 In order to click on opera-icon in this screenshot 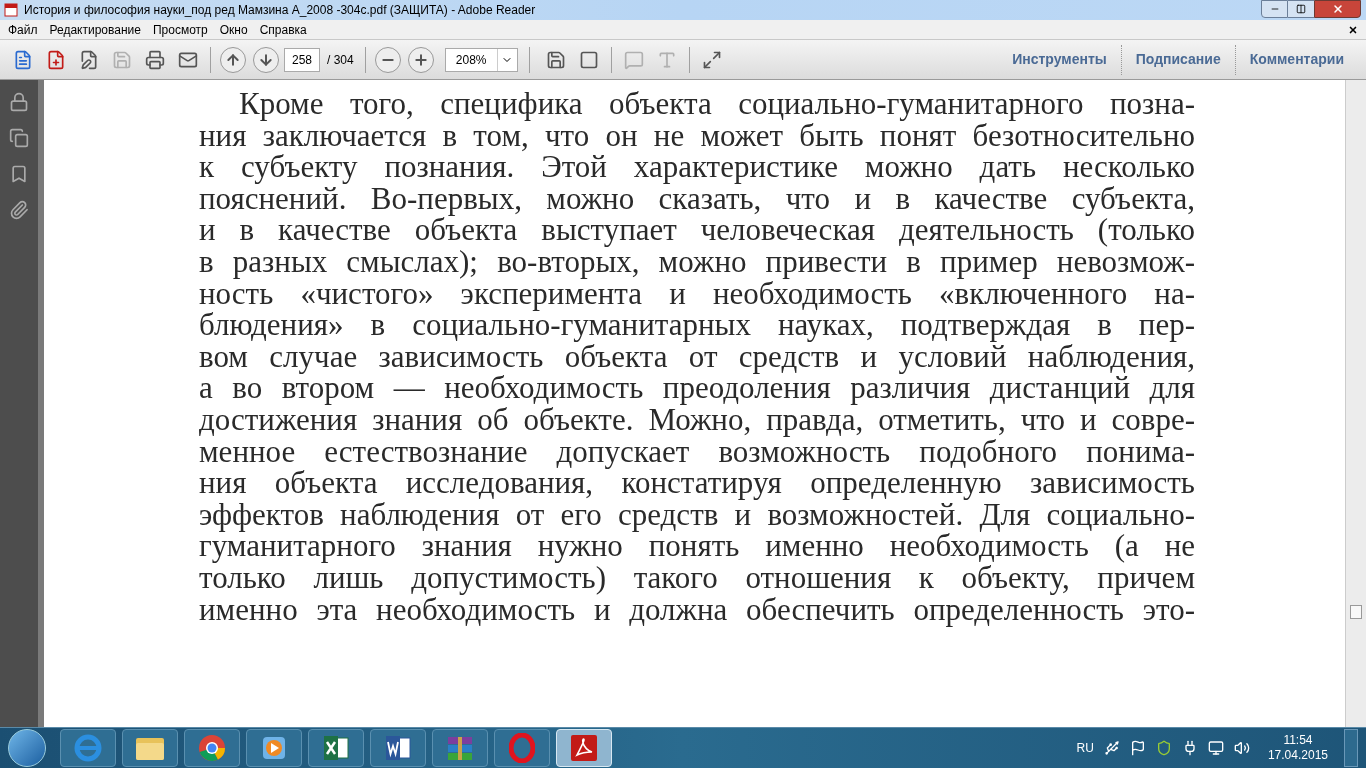, I will do `click(522, 748)`.